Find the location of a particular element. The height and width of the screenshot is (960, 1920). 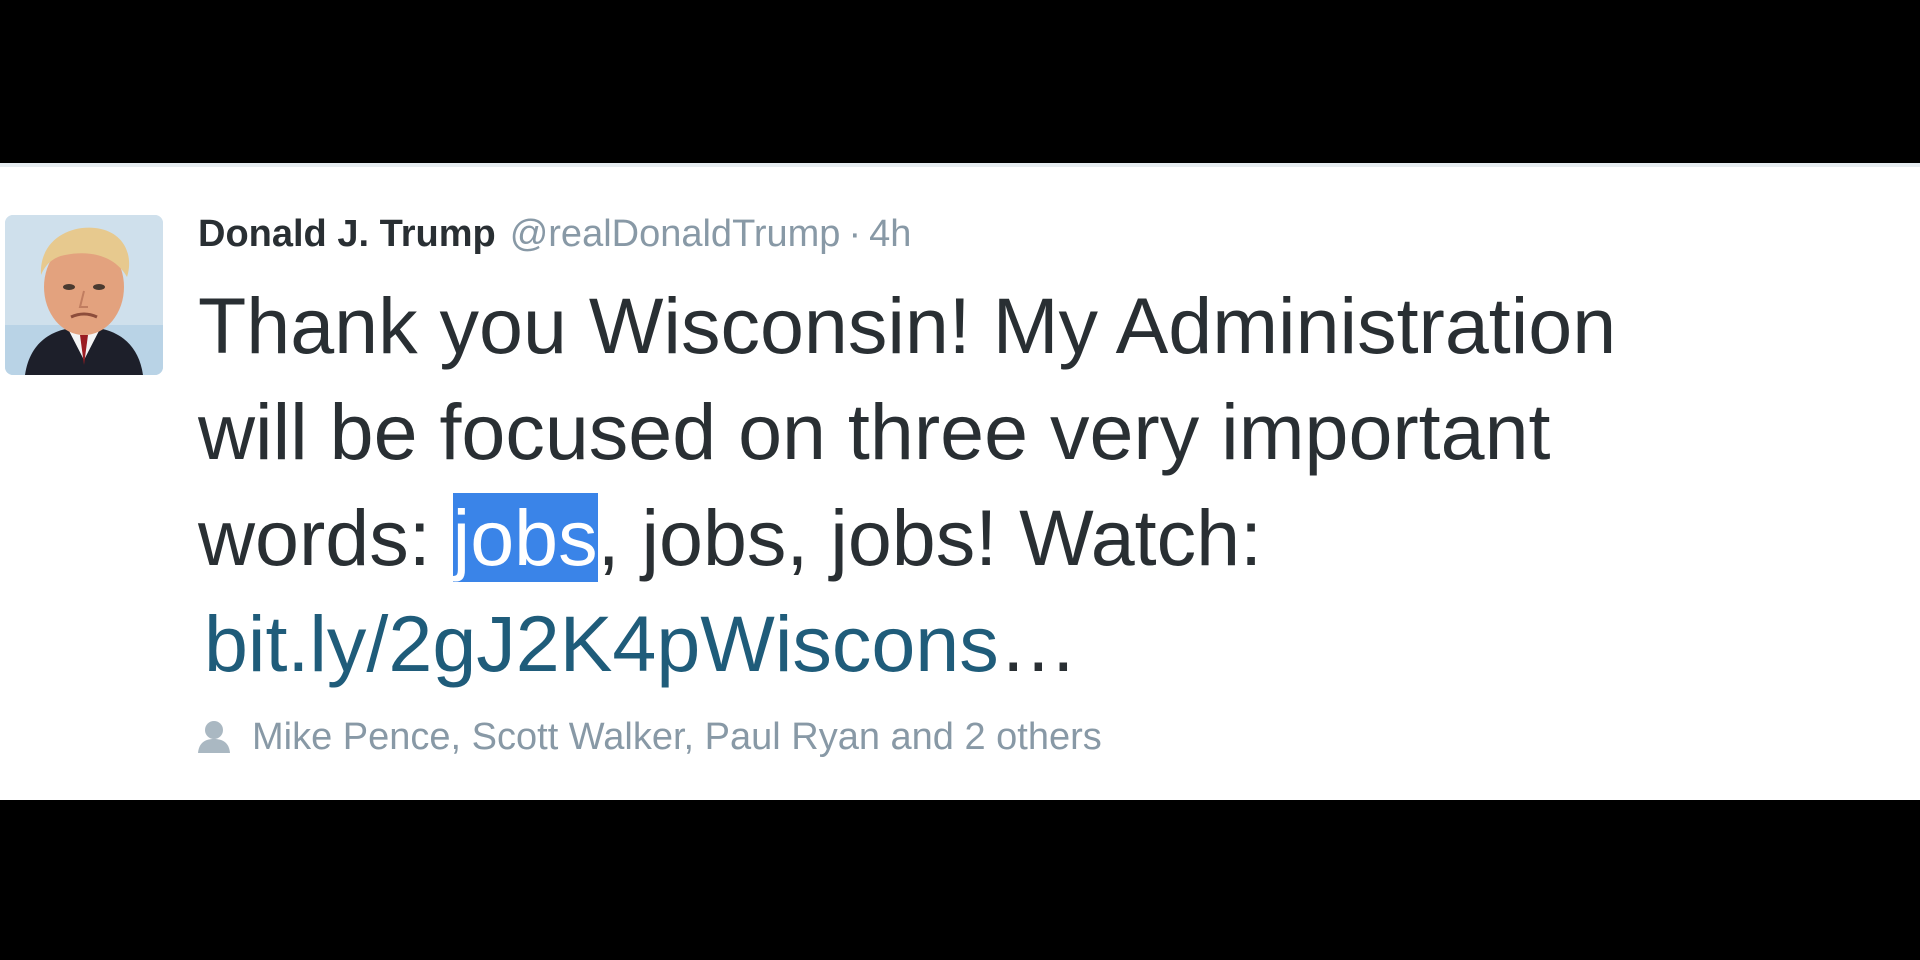

tweet-text-line-3: words: jobs, jobs, jobs! Watch: is located at coordinates (1048, 538).